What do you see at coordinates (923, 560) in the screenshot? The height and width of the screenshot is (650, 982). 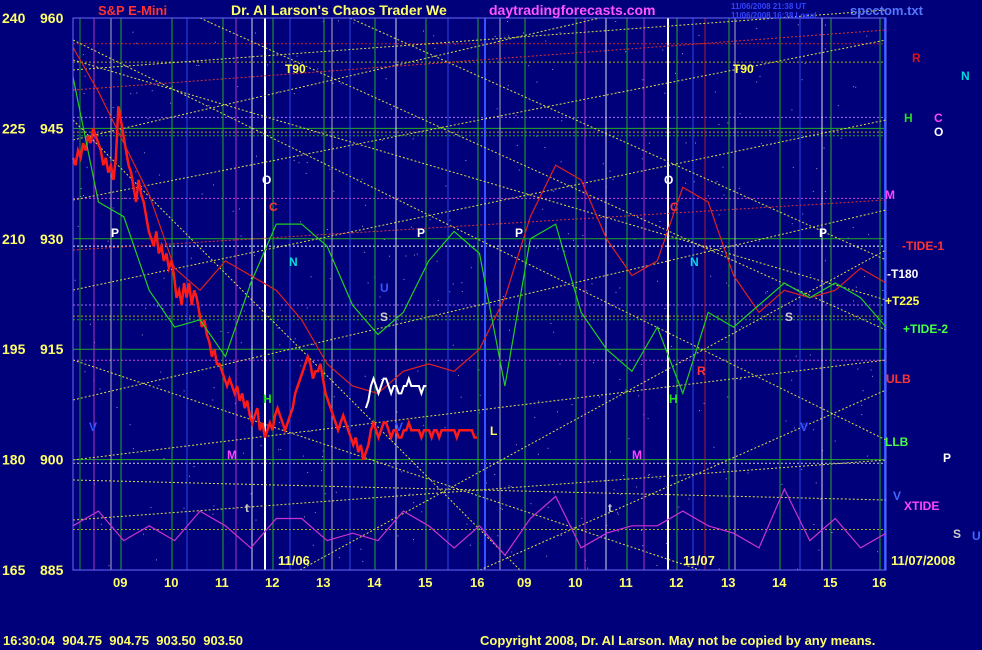 I see `date-label: 11/07/2008` at bounding box center [923, 560].